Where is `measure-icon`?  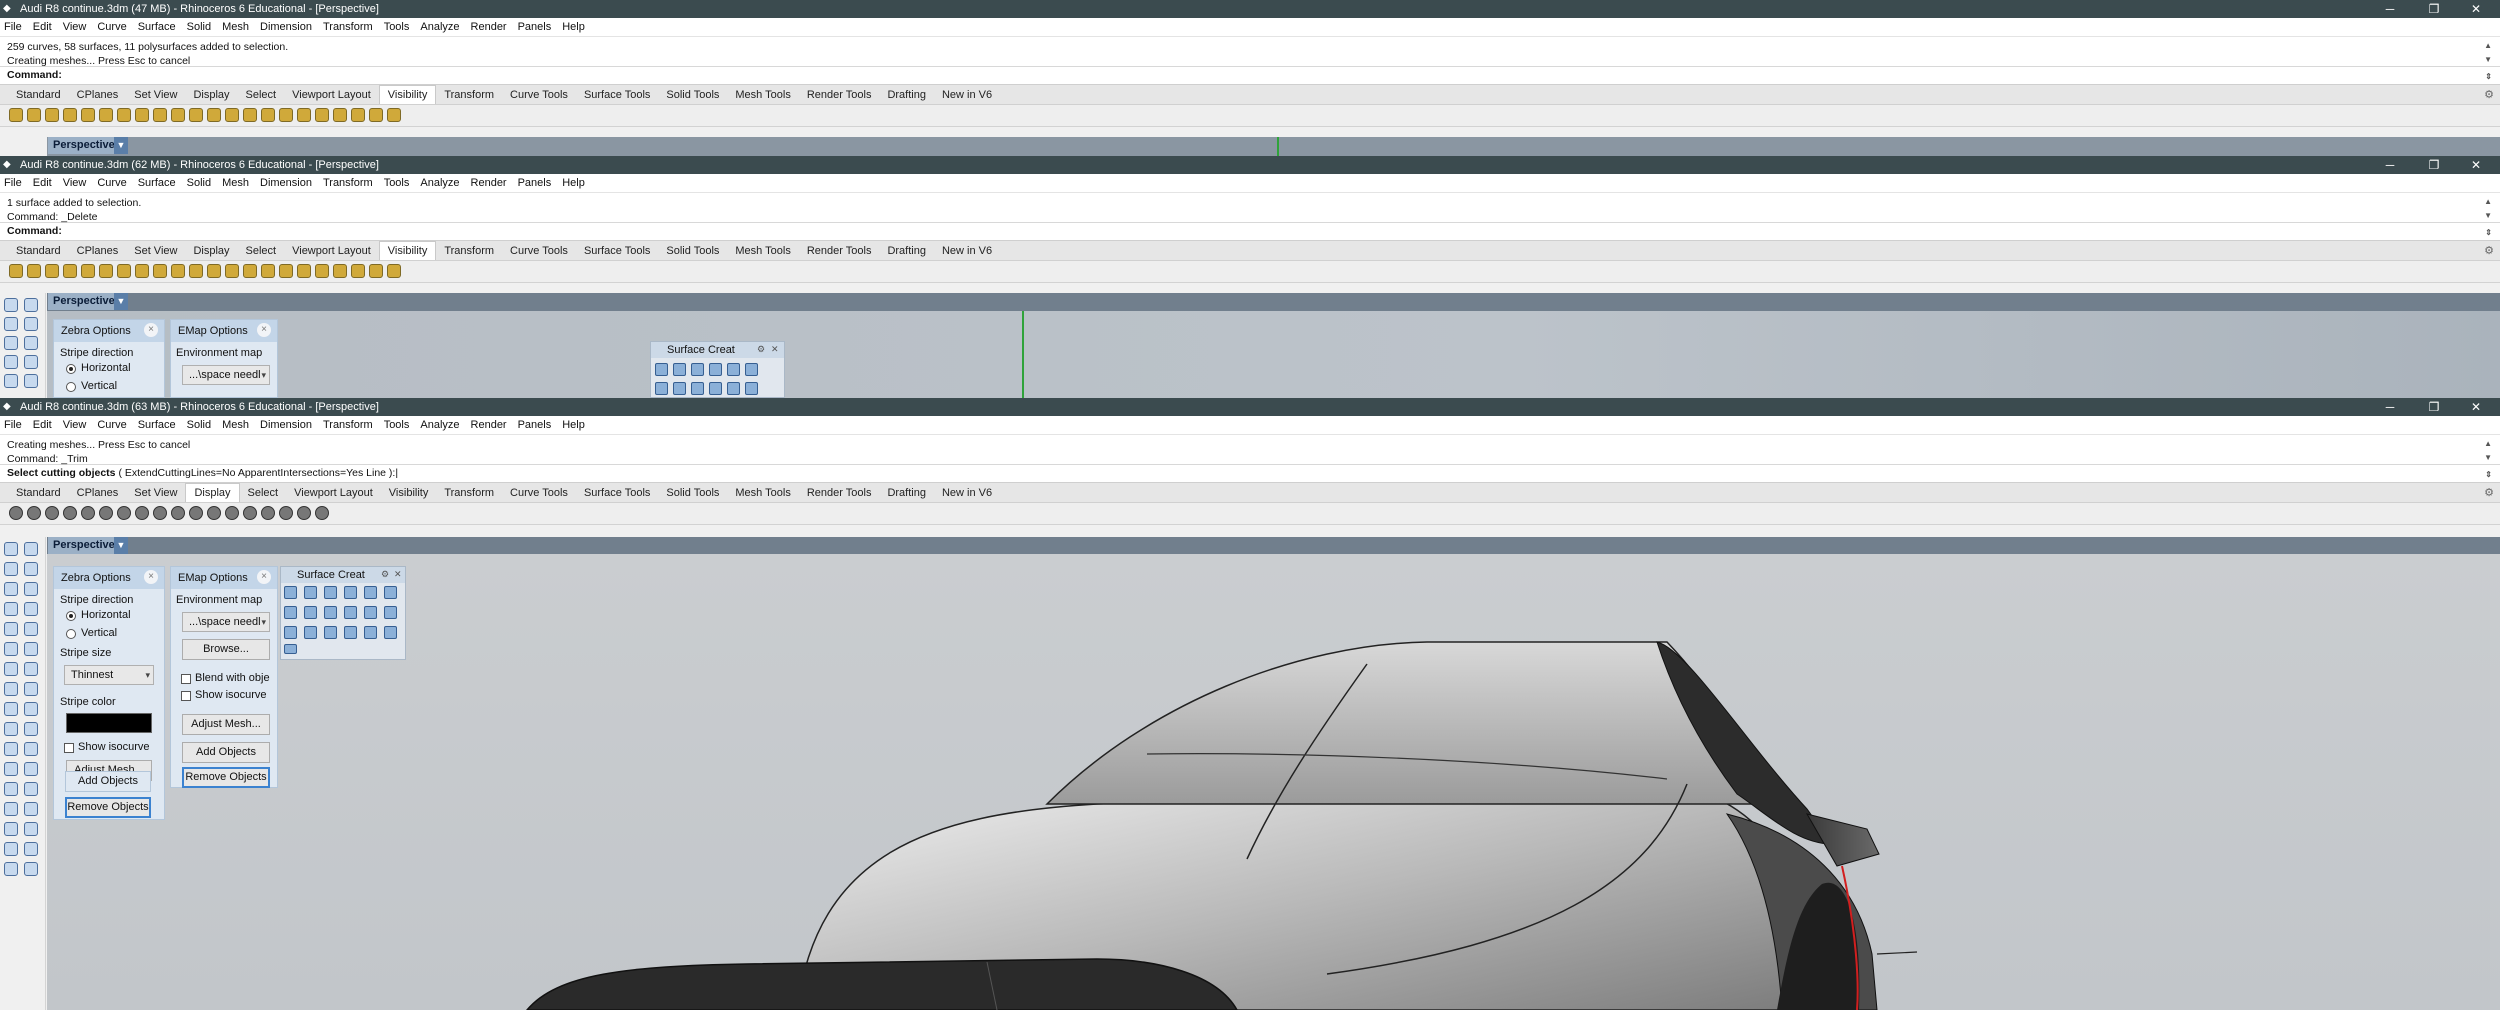 measure-icon is located at coordinates (31, 849).